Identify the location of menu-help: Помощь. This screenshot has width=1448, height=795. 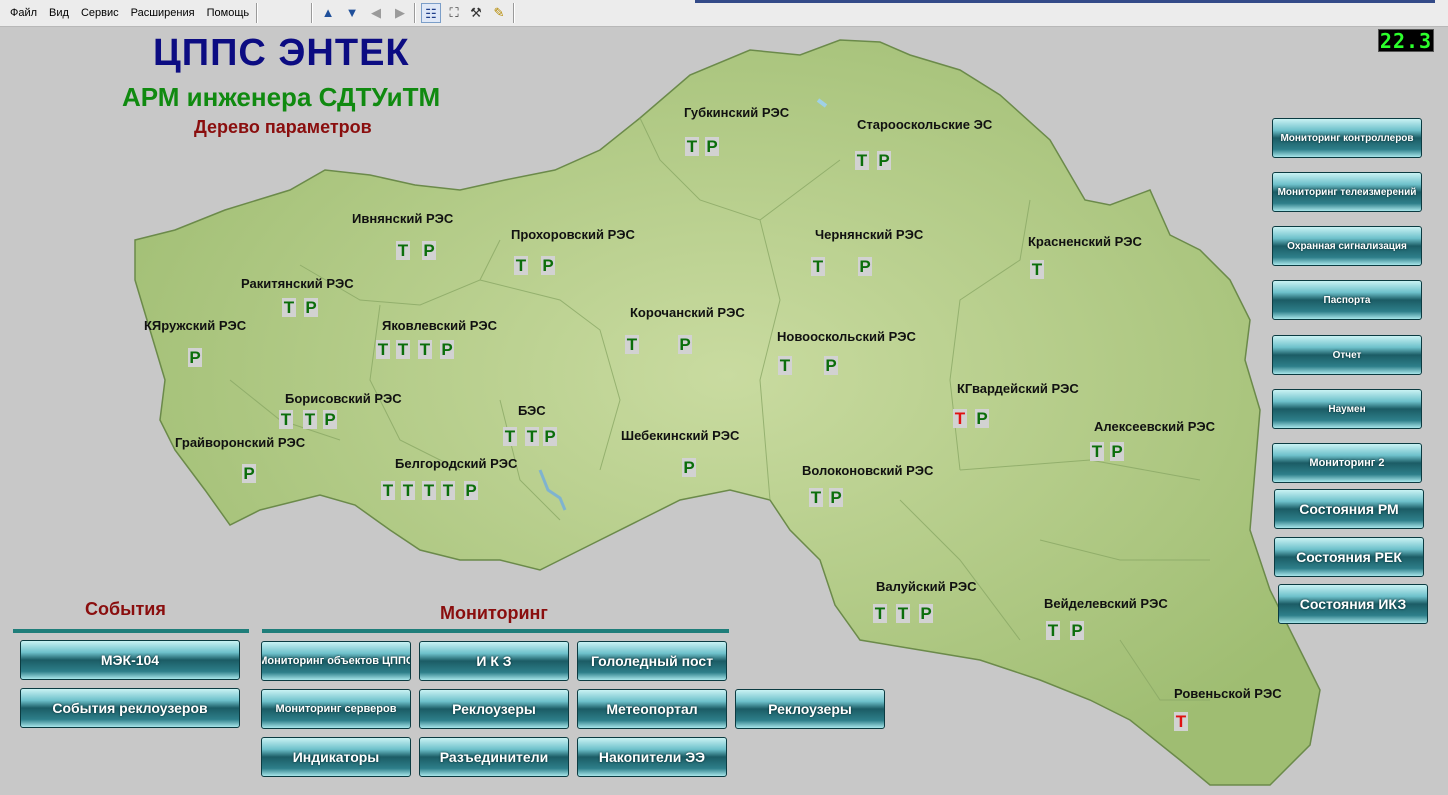
(228, 13).